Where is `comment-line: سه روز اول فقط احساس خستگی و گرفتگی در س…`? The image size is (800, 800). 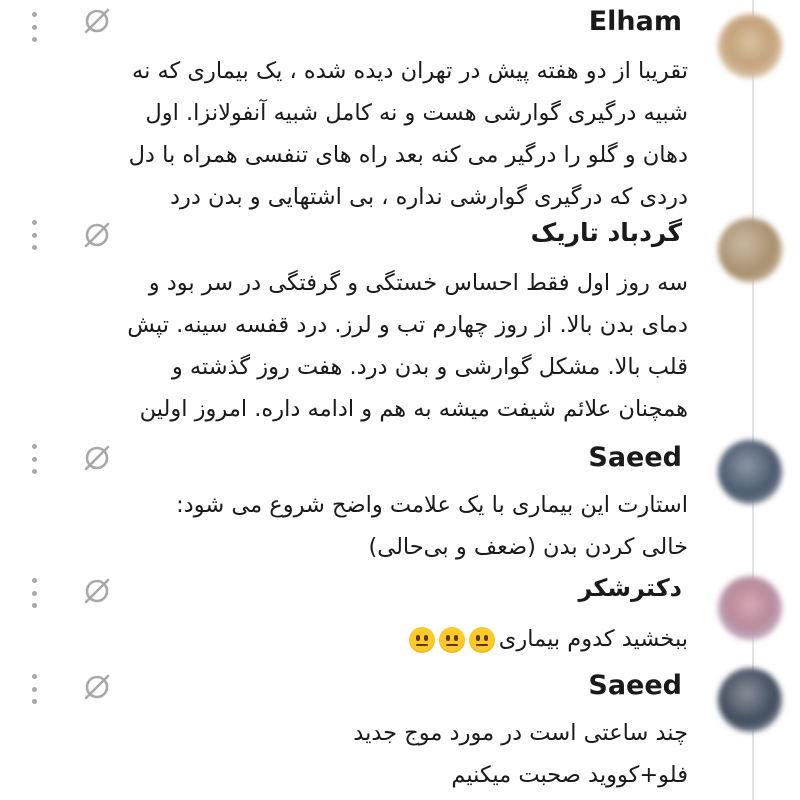
comment-line: سه روز اول فقط احساس خستگی و گرفتگی در س… is located at coordinates (418, 283).